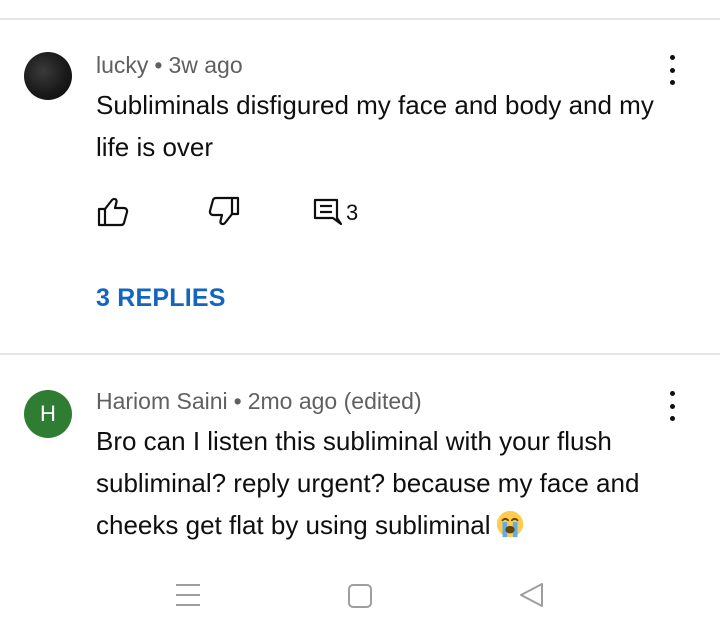 This screenshot has height=639, width=720. I want to click on comment-author: lucky, so click(122, 65).